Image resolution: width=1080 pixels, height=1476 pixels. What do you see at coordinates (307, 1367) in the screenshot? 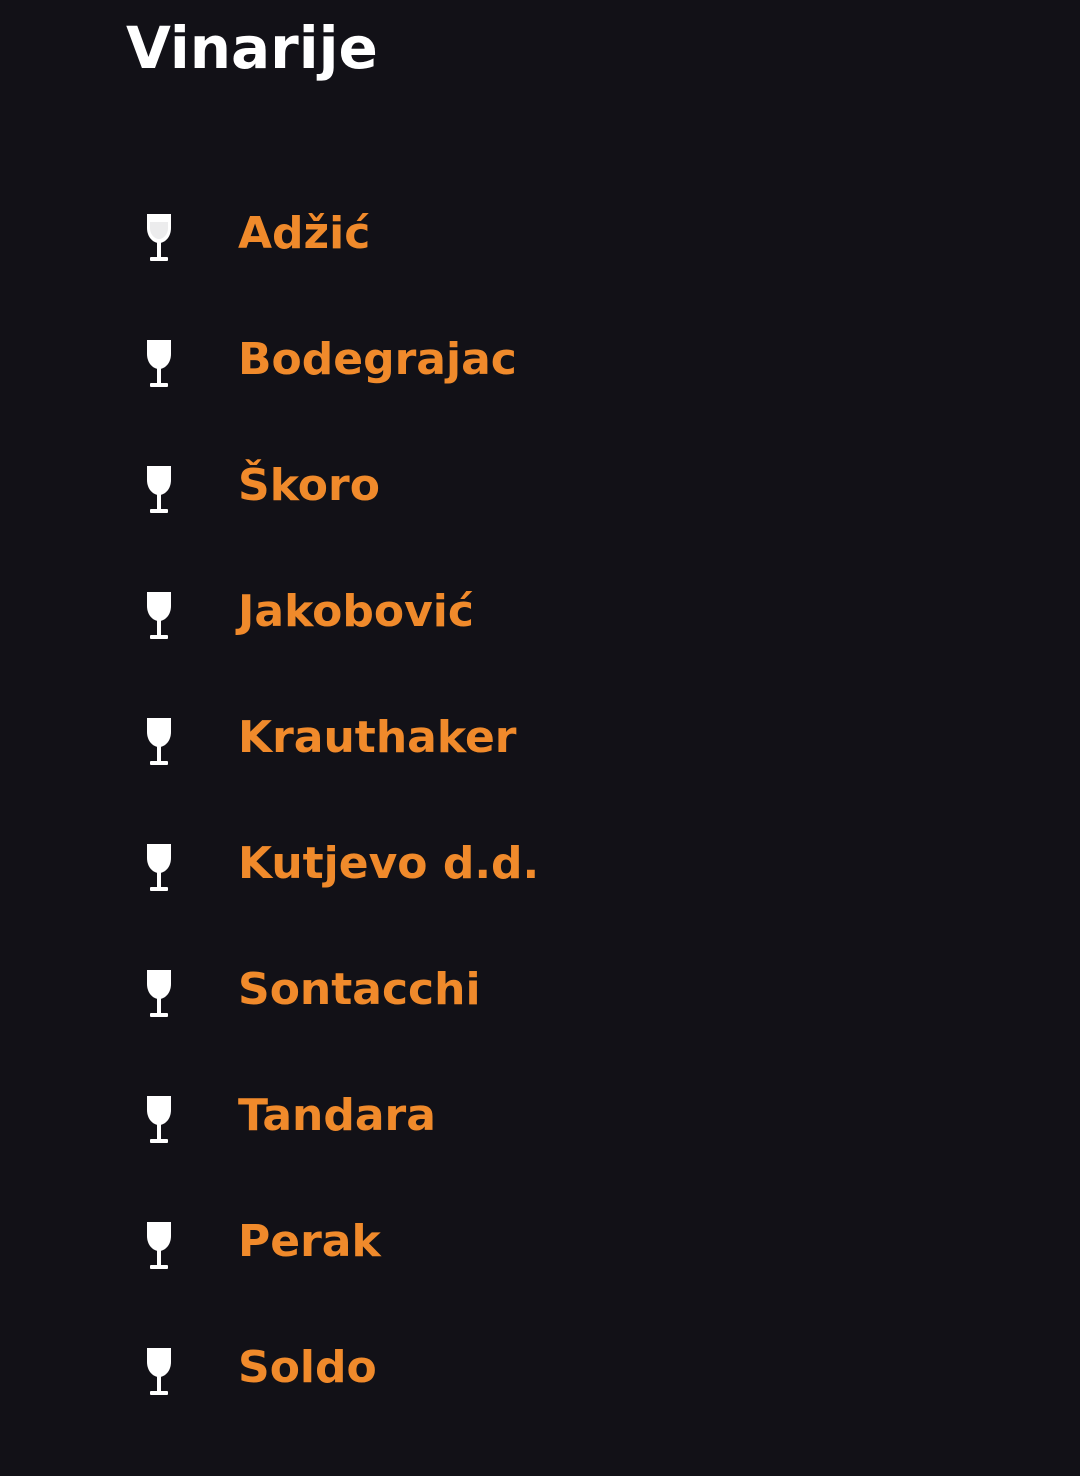
I see `winery-label: Soldo` at bounding box center [307, 1367].